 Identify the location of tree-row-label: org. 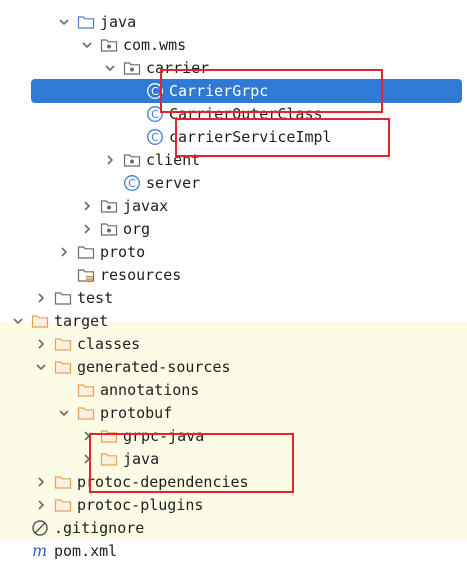
(137, 229).